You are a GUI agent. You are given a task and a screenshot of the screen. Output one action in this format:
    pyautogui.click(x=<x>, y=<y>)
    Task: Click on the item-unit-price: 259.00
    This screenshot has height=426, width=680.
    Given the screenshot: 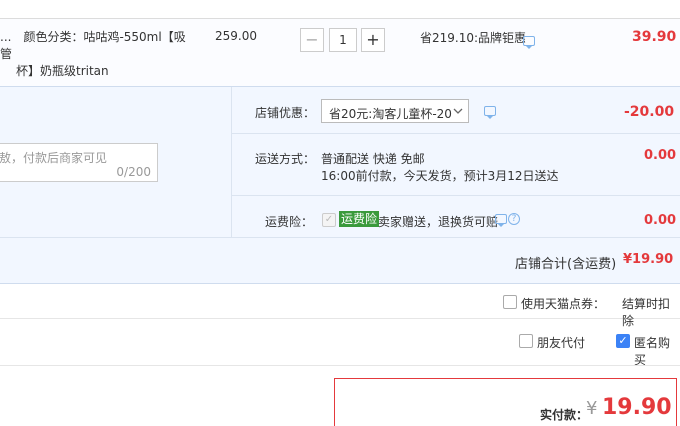 What is the action you would take?
    pyautogui.click(x=236, y=36)
    